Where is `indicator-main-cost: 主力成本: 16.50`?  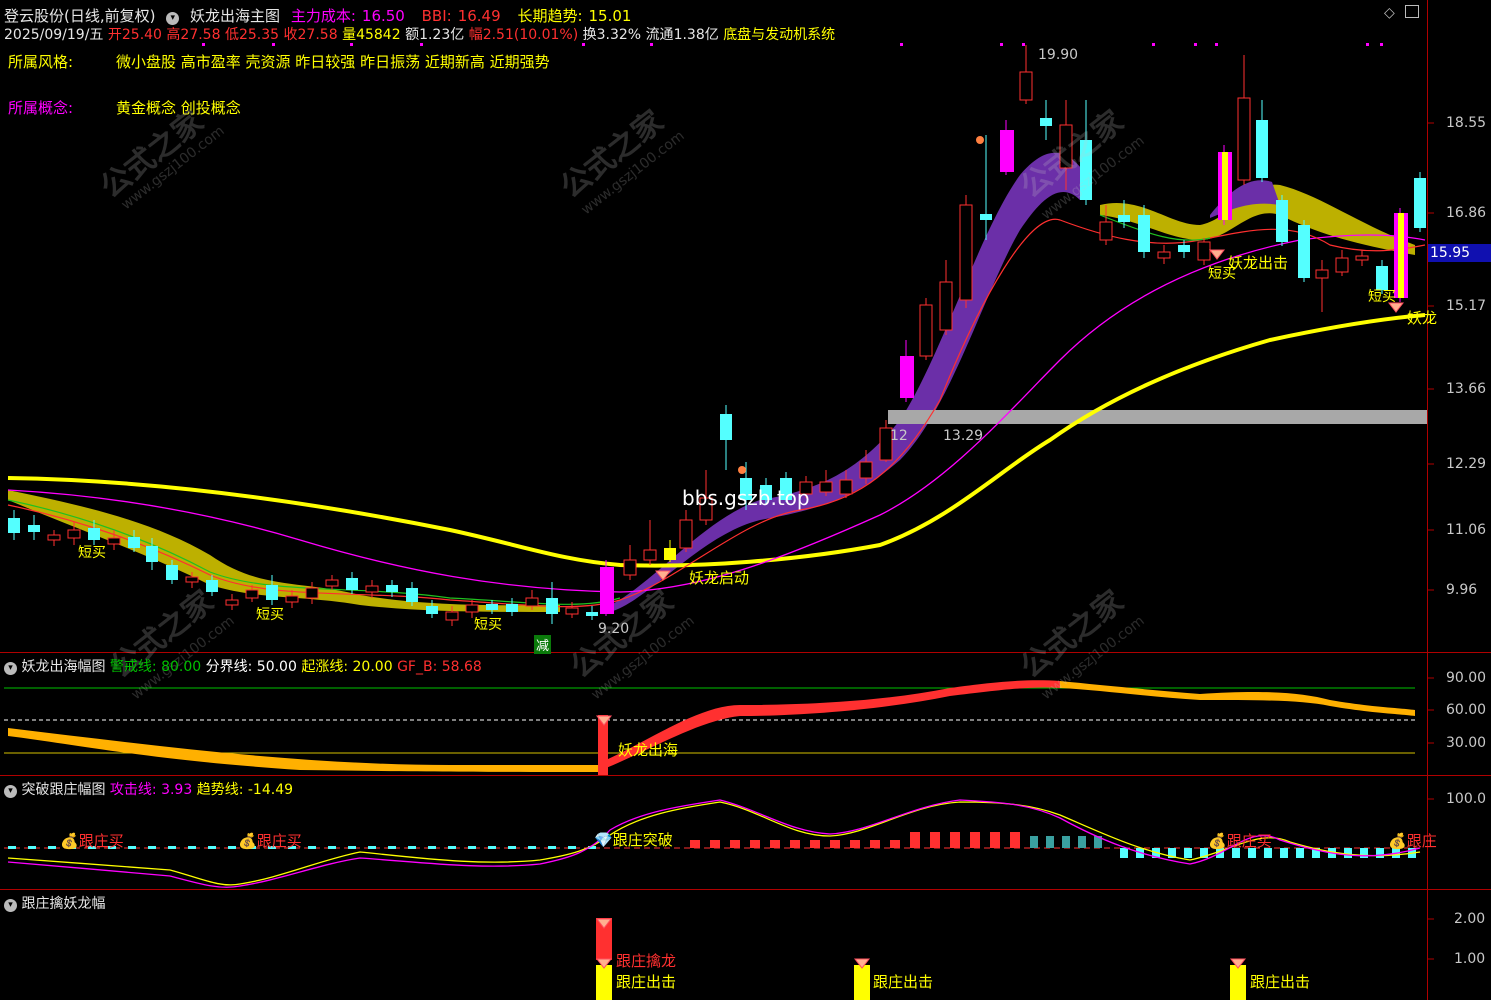 indicator-main-cost: 主力成本: 16.50 is located at coordinates (347, 16).